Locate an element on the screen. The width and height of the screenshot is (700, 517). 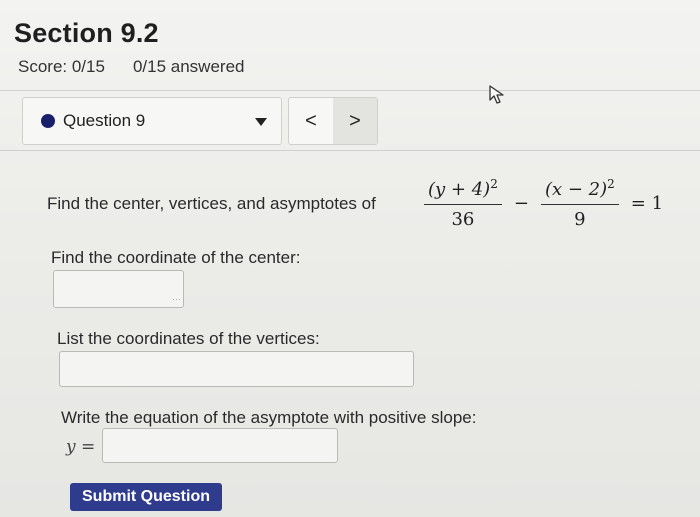
equation-rhs: = 1 is located at coordinates (647, 203).